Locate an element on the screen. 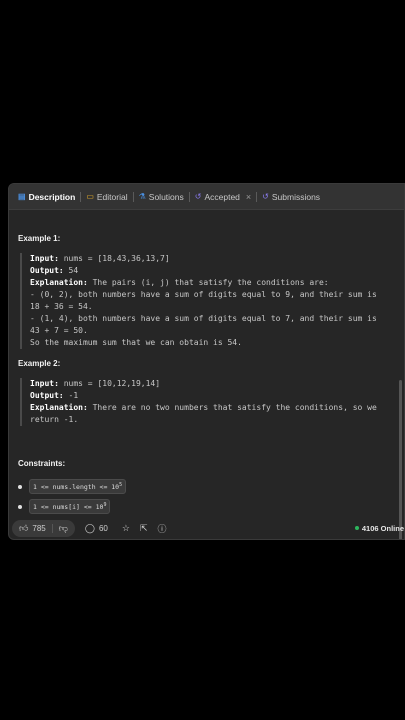 The height and width of the screenshot is (720, 405). explanation-text: 18 + 36 = 54. is located at coordinates (61, 306).